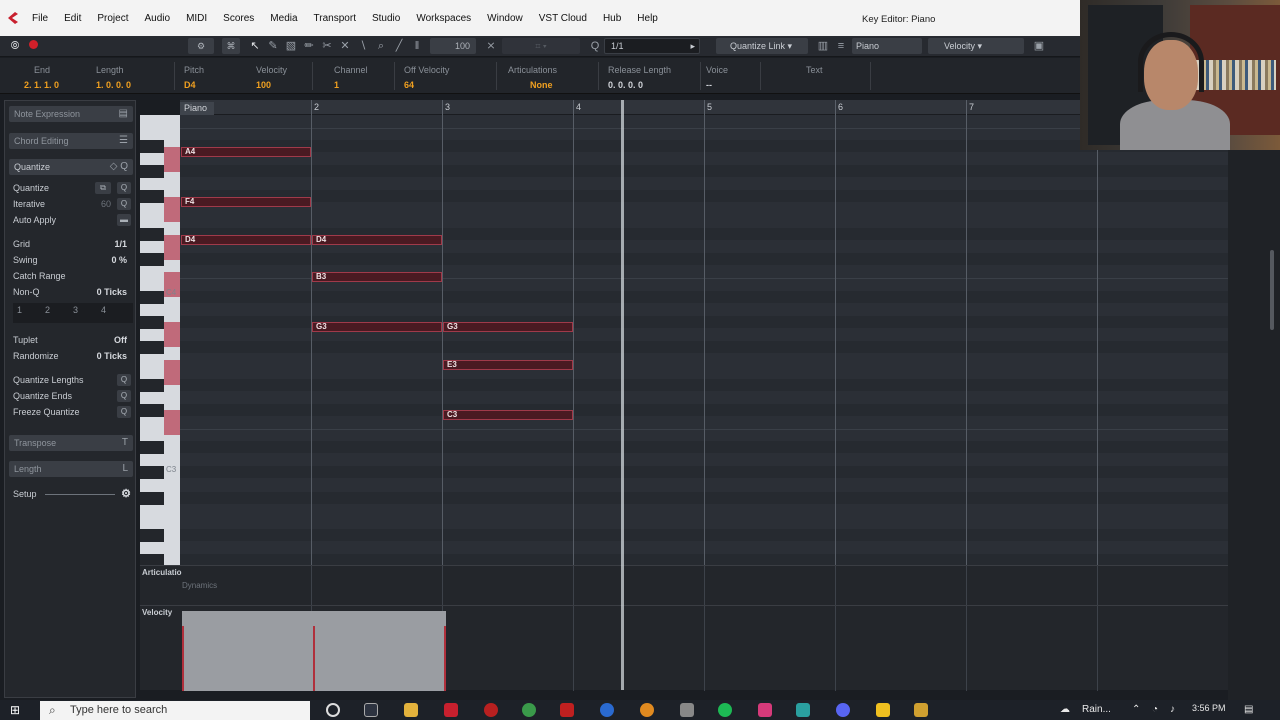  What do you see at coordinates (411, 710) in the screenshot?
I see `file-explorer-icon` at bounding box center [411, 710].